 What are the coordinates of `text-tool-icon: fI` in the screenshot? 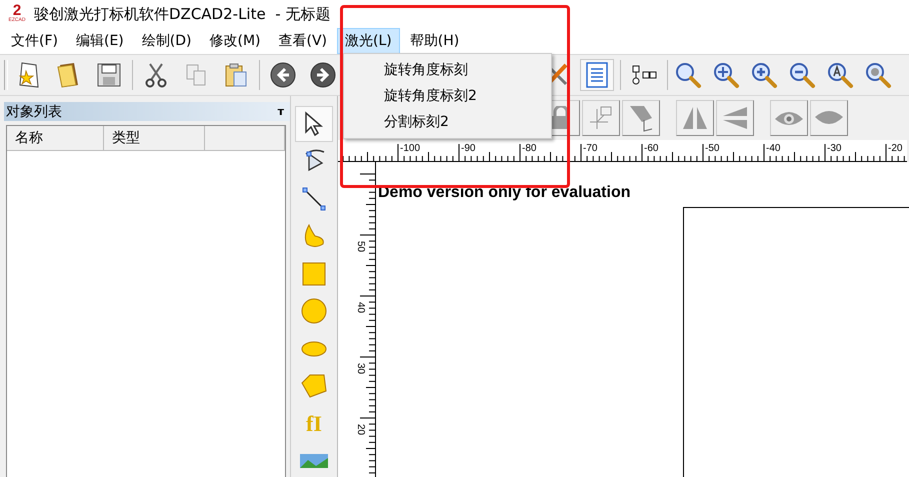 It's located at (314, 423).